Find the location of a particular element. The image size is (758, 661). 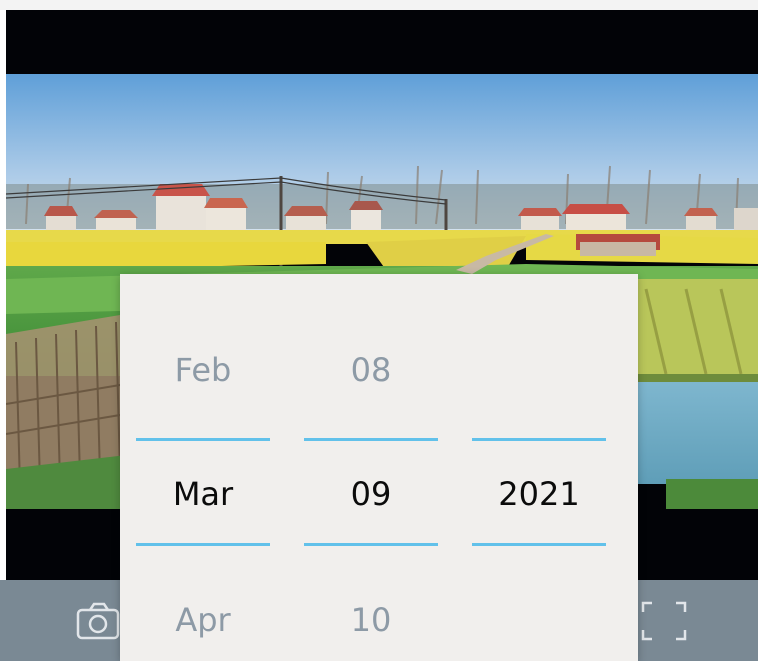

day-selected: 09 is located at coordinates (371, 494).